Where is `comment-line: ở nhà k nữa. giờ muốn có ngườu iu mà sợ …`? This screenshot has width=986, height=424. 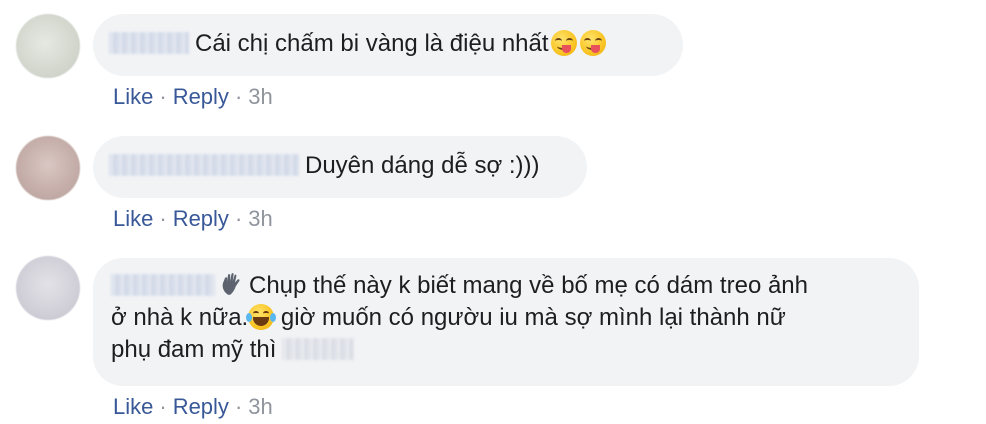 comment-line: ở nhà k nữa. giờ muốn có ngườu iu mà sợ … is located at coordinates (515, 318).